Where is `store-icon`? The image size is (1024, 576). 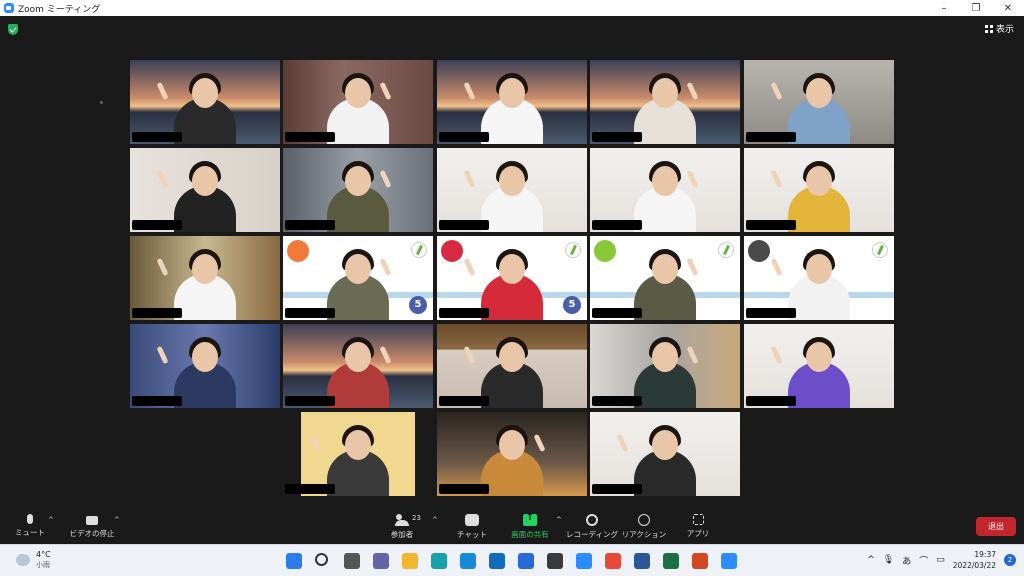
store-icon is located at coordinates (526, 561).